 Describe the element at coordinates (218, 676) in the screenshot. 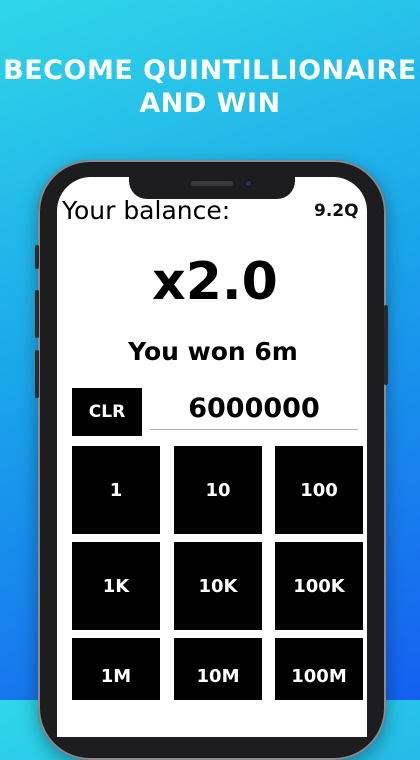

I see `keypad-key-label: 10M` at that location.